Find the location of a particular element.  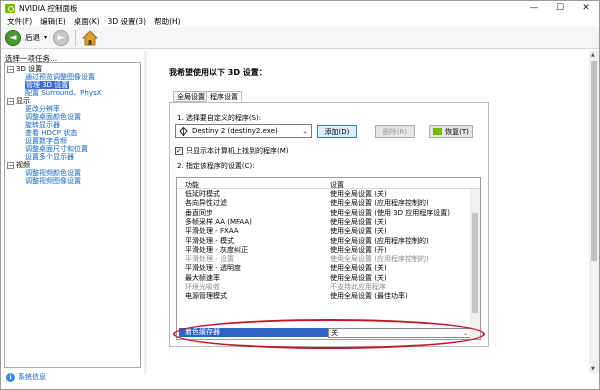

tree-category-label: 3D 设置 is located at coordinates (29, 69).